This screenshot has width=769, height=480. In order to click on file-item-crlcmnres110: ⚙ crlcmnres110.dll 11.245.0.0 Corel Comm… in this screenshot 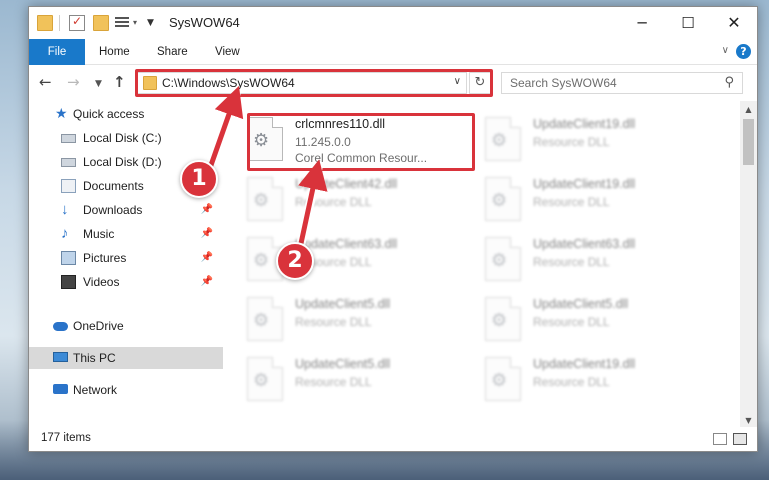, I will do `click(335, 139)`.